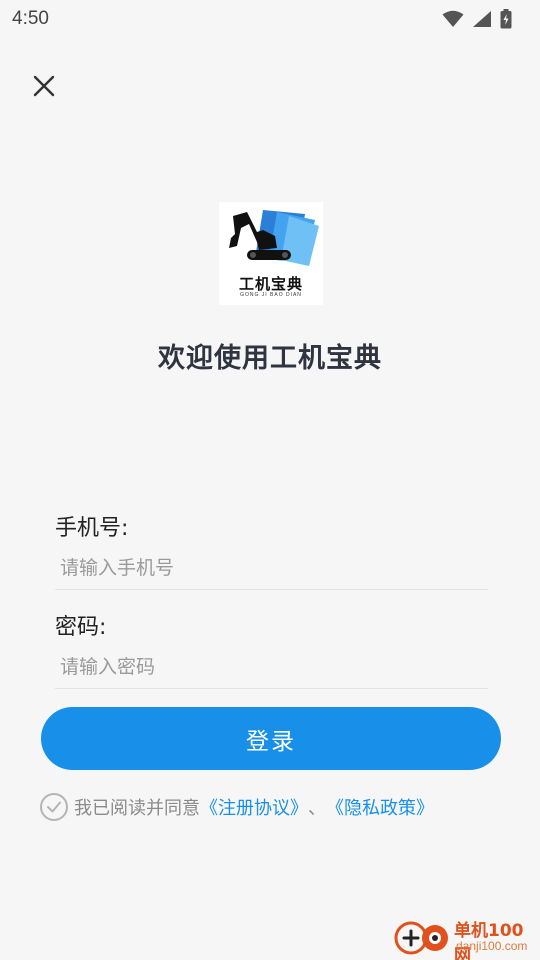 This screenshot has height=960, width=540. I want to click on cellular-signal-icon, so click(482, 19).